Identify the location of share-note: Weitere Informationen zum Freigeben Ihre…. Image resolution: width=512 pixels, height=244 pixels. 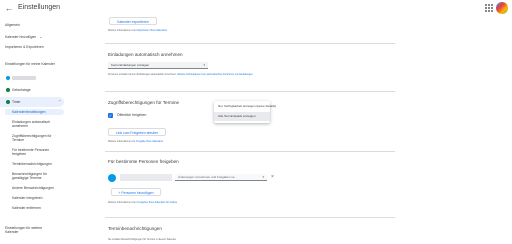
(142, 202).